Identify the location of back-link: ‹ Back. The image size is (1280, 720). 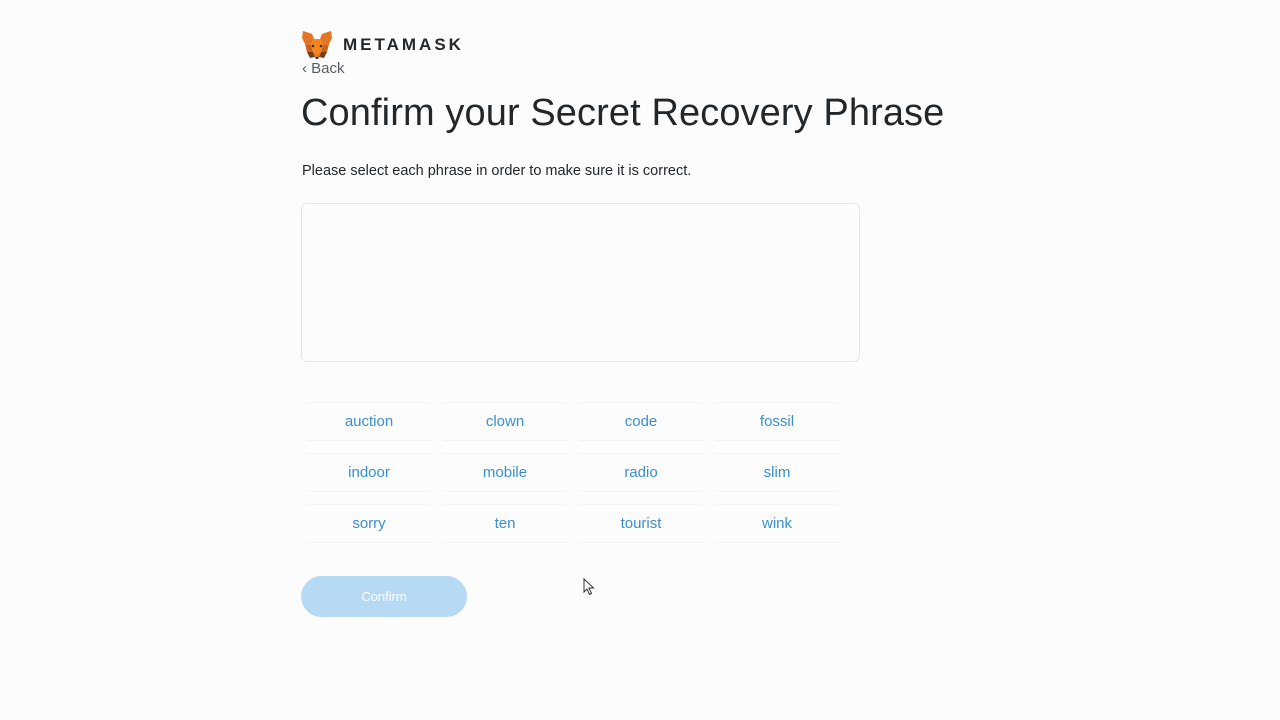
(323, 68).